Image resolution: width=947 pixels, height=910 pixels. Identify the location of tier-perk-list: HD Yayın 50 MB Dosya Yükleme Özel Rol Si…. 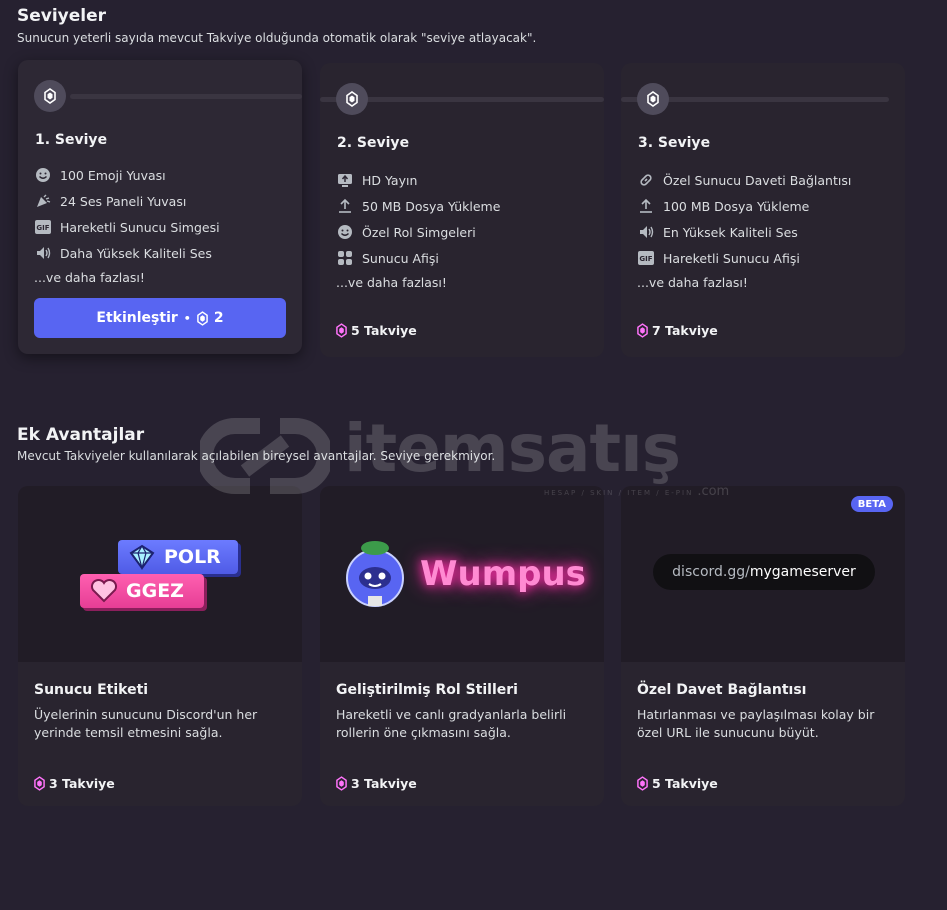
(418, 229).